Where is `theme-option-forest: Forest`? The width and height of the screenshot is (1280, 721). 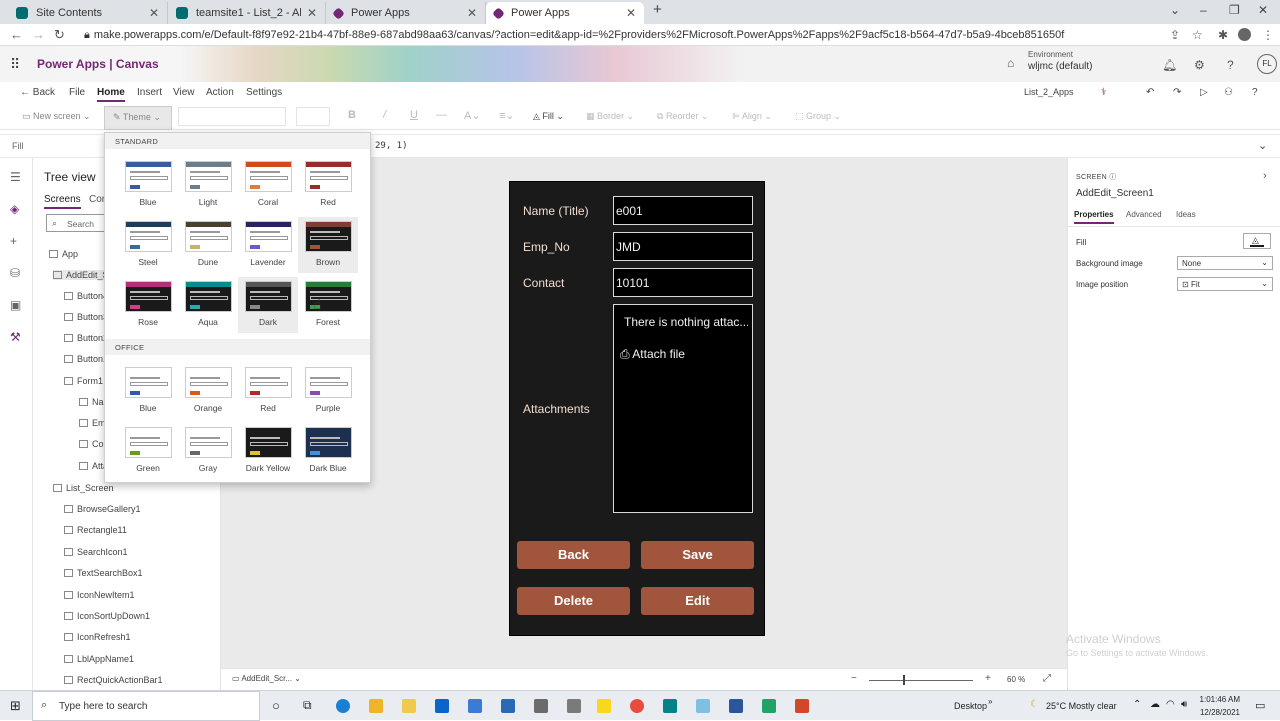
theme-option-forest: Forest is located at coordinates (328, 305).